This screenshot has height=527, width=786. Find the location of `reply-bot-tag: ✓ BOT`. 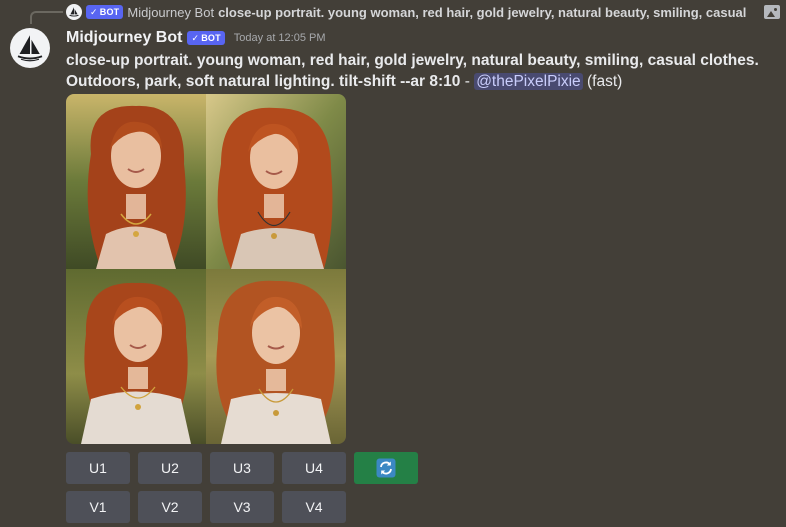

reply-bot-tag: ✓ BOT is located at coordinates (105, 12).